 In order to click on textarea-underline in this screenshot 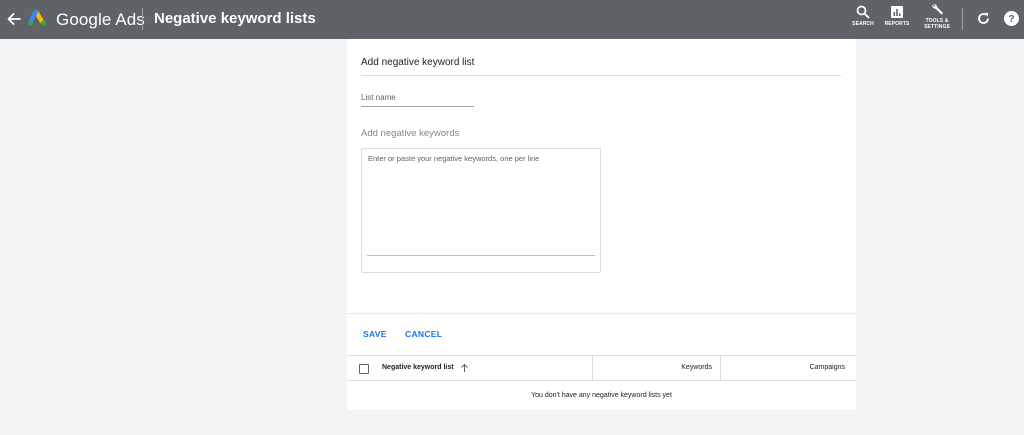, I will do `click(481, 255)`.